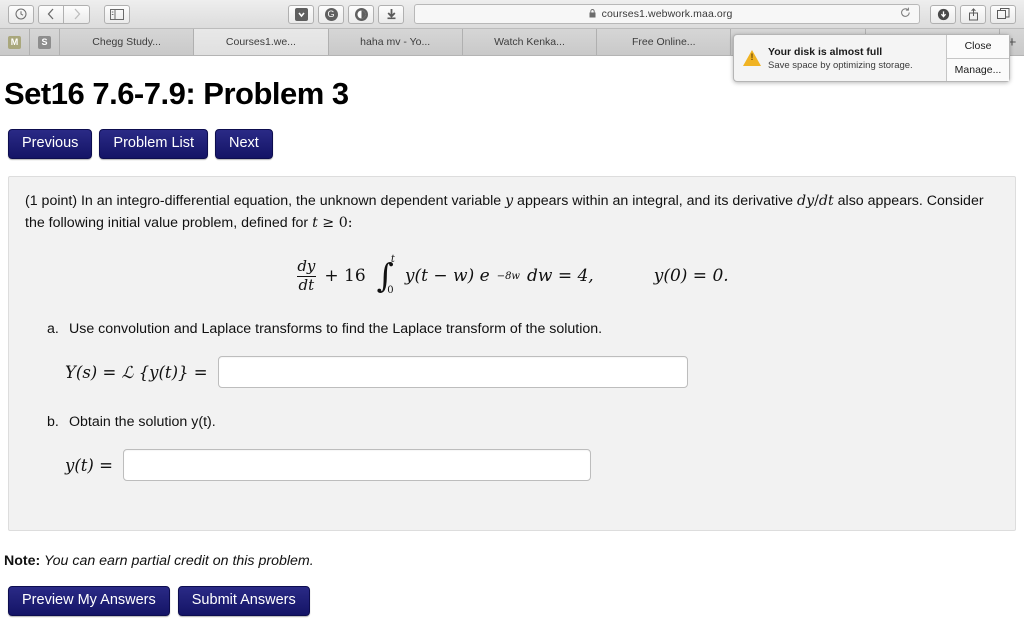 This screenshot has width=1024, height=640. Describe the element at coordinates (244, 144) in the screenshot. I see `next-button: Next` at that location.